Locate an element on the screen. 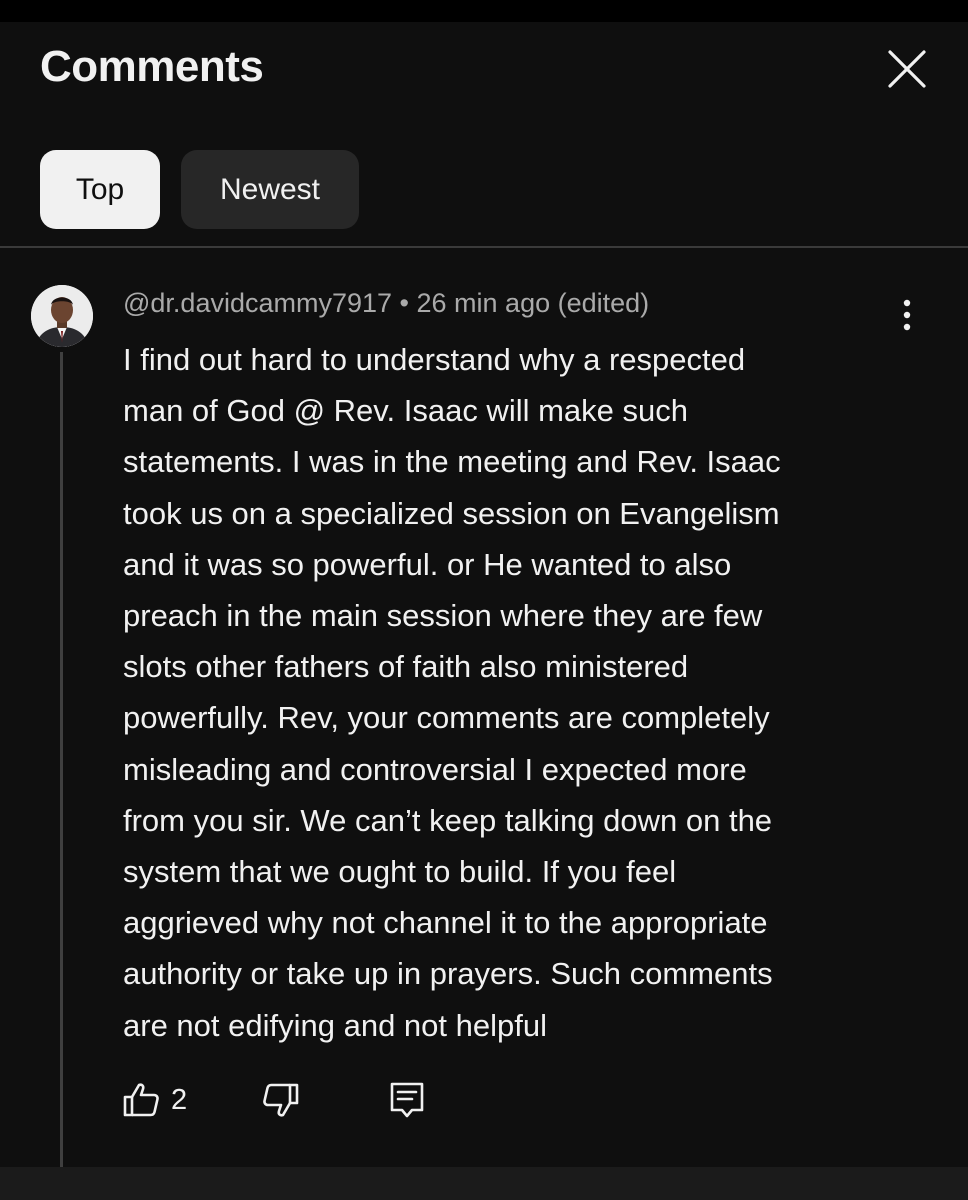 Image resolution: width=968 pixels, height=1200 pixels. avatar-image is located at coordinates (62, 316).